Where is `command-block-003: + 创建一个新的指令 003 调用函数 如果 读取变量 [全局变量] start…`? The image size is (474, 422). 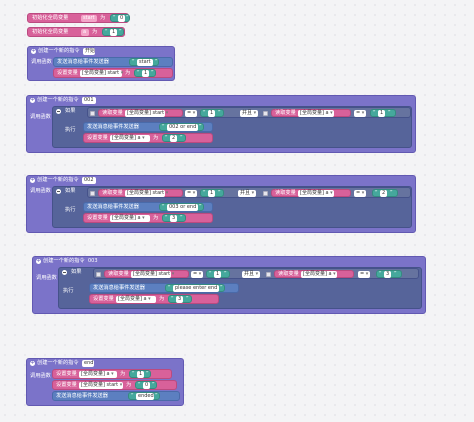
command-block-003: + 创建一个新的指令 003 调用函数 如果 读取变量 [全局变量] start… is located at coordinates (229, 285).